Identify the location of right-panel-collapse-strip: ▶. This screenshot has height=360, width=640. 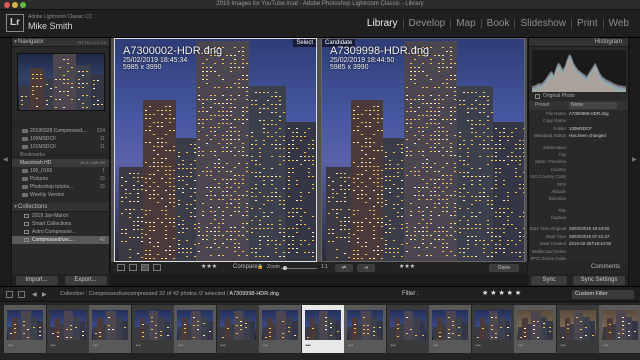
(634, 162).